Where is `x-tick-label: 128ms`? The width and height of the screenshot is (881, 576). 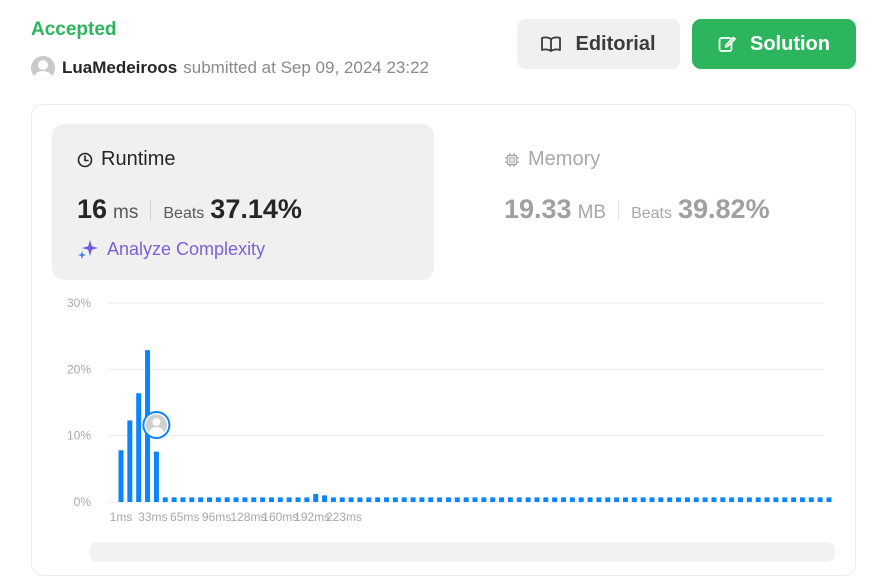 x-tick-label: 128ms is located at coordinates (248, 517).